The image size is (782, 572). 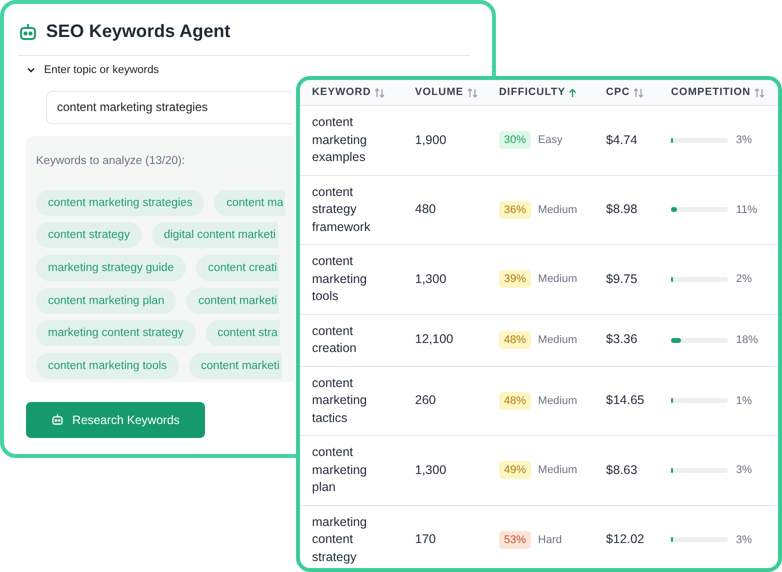 I want to click on cpc-cell-text: $8.98, so click(x=622, y=209).